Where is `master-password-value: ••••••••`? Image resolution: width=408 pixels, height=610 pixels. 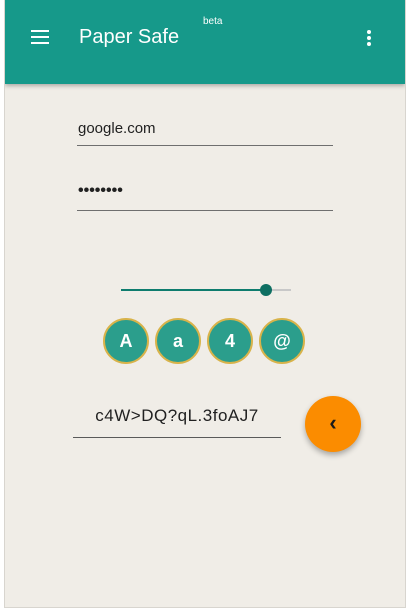 master-password-value: •••••••• is located at coordinates (100, 190).